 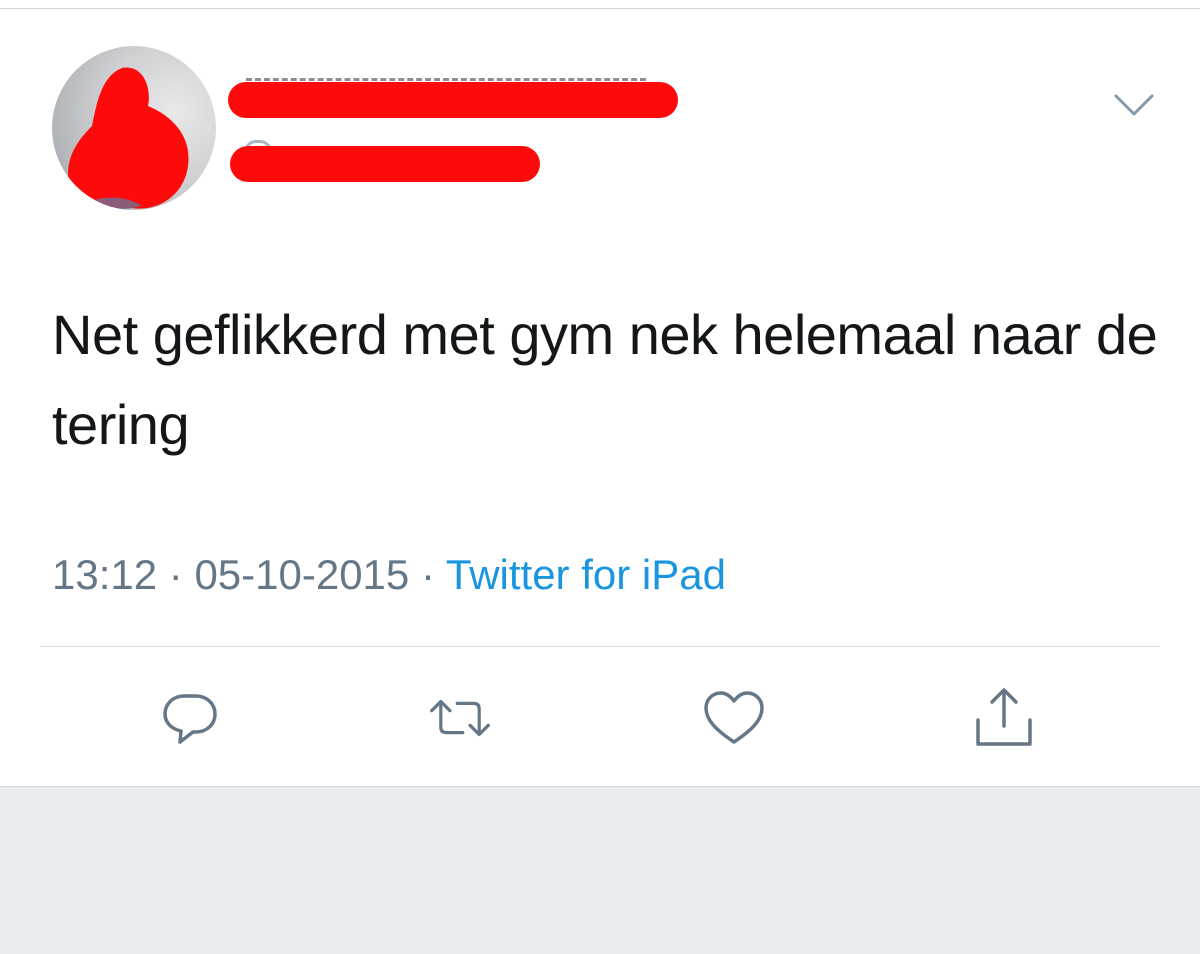 I want to click on share-icon, so click(x=1004, y=717).